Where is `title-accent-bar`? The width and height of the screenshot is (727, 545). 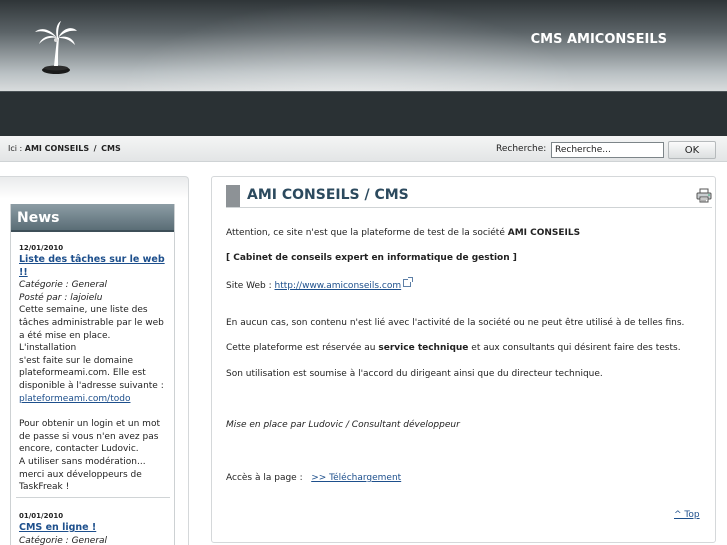
title-accent-bar is located at coordinates (233, 196).